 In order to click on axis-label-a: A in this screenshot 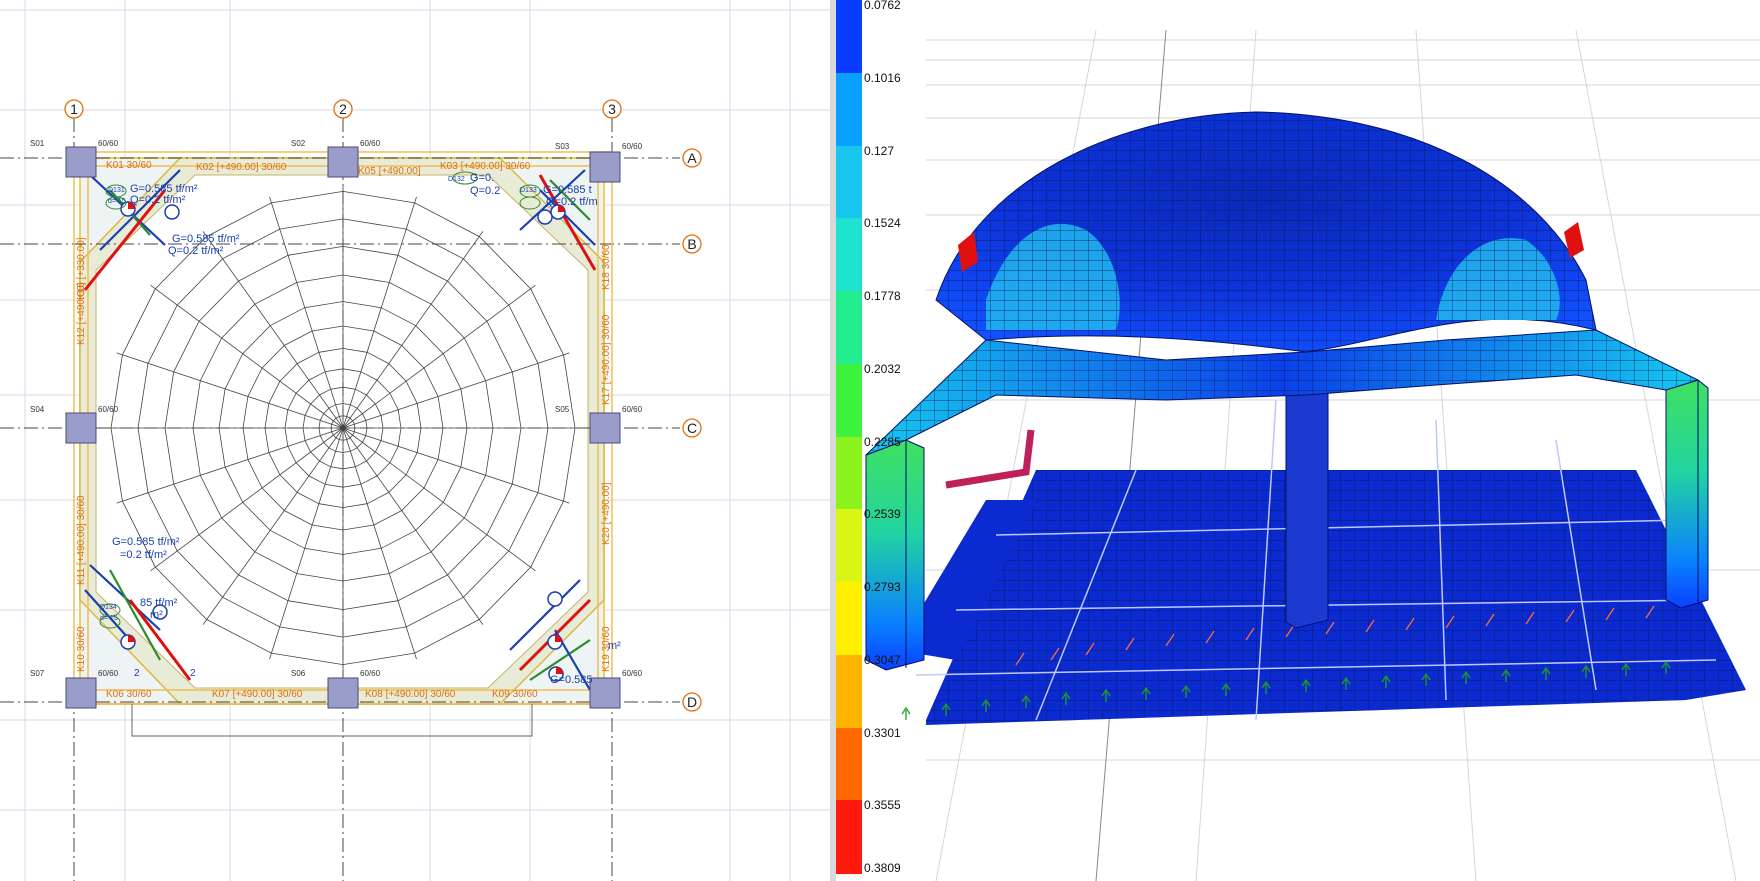, I will do `click(692, 158)`.